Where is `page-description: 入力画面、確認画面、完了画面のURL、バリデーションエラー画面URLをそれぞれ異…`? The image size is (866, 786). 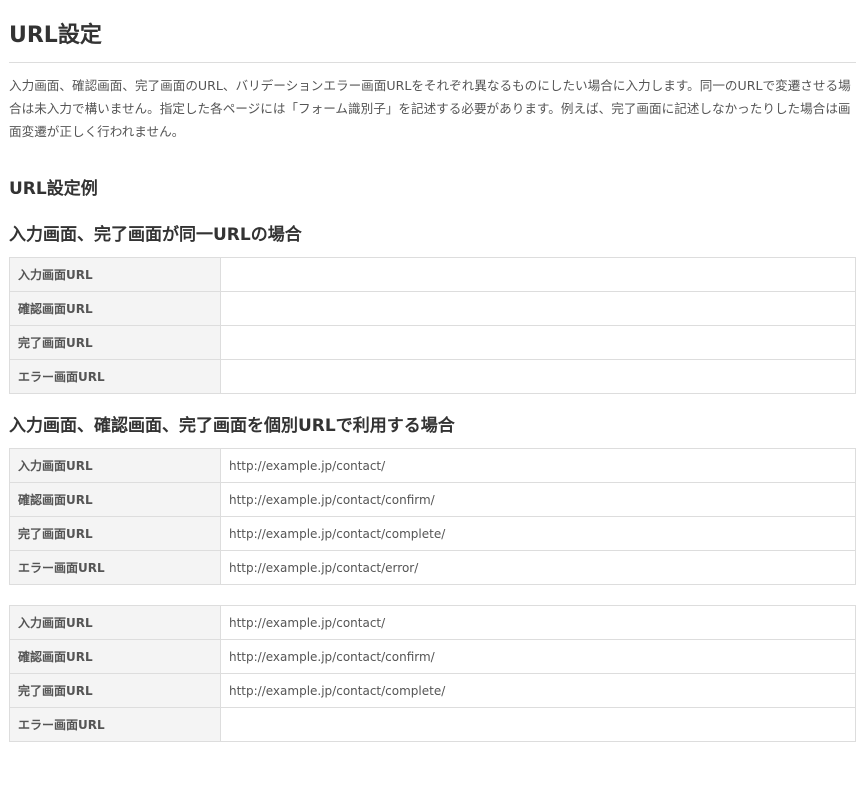
page-description: 入力画面、確認画面、完了画面のURL、バリデーションエラー画面URLをそれぞれ異… is located at coordinates (430, 108).